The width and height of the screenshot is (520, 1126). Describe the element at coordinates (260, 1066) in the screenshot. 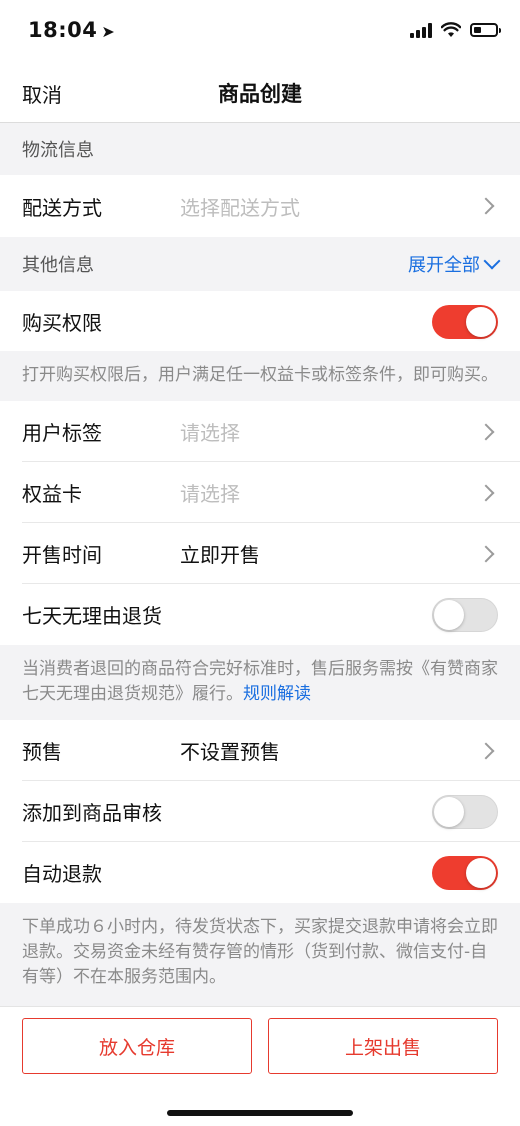

I see `bottom-action-bar: 放入仓库 上架出售` at that location.